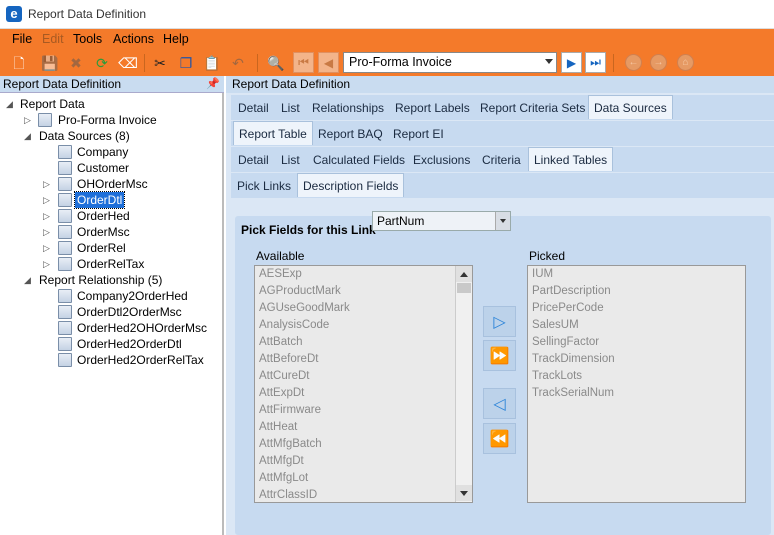  I want to click on list-item: AttBeforeDt, so click(288, 359).